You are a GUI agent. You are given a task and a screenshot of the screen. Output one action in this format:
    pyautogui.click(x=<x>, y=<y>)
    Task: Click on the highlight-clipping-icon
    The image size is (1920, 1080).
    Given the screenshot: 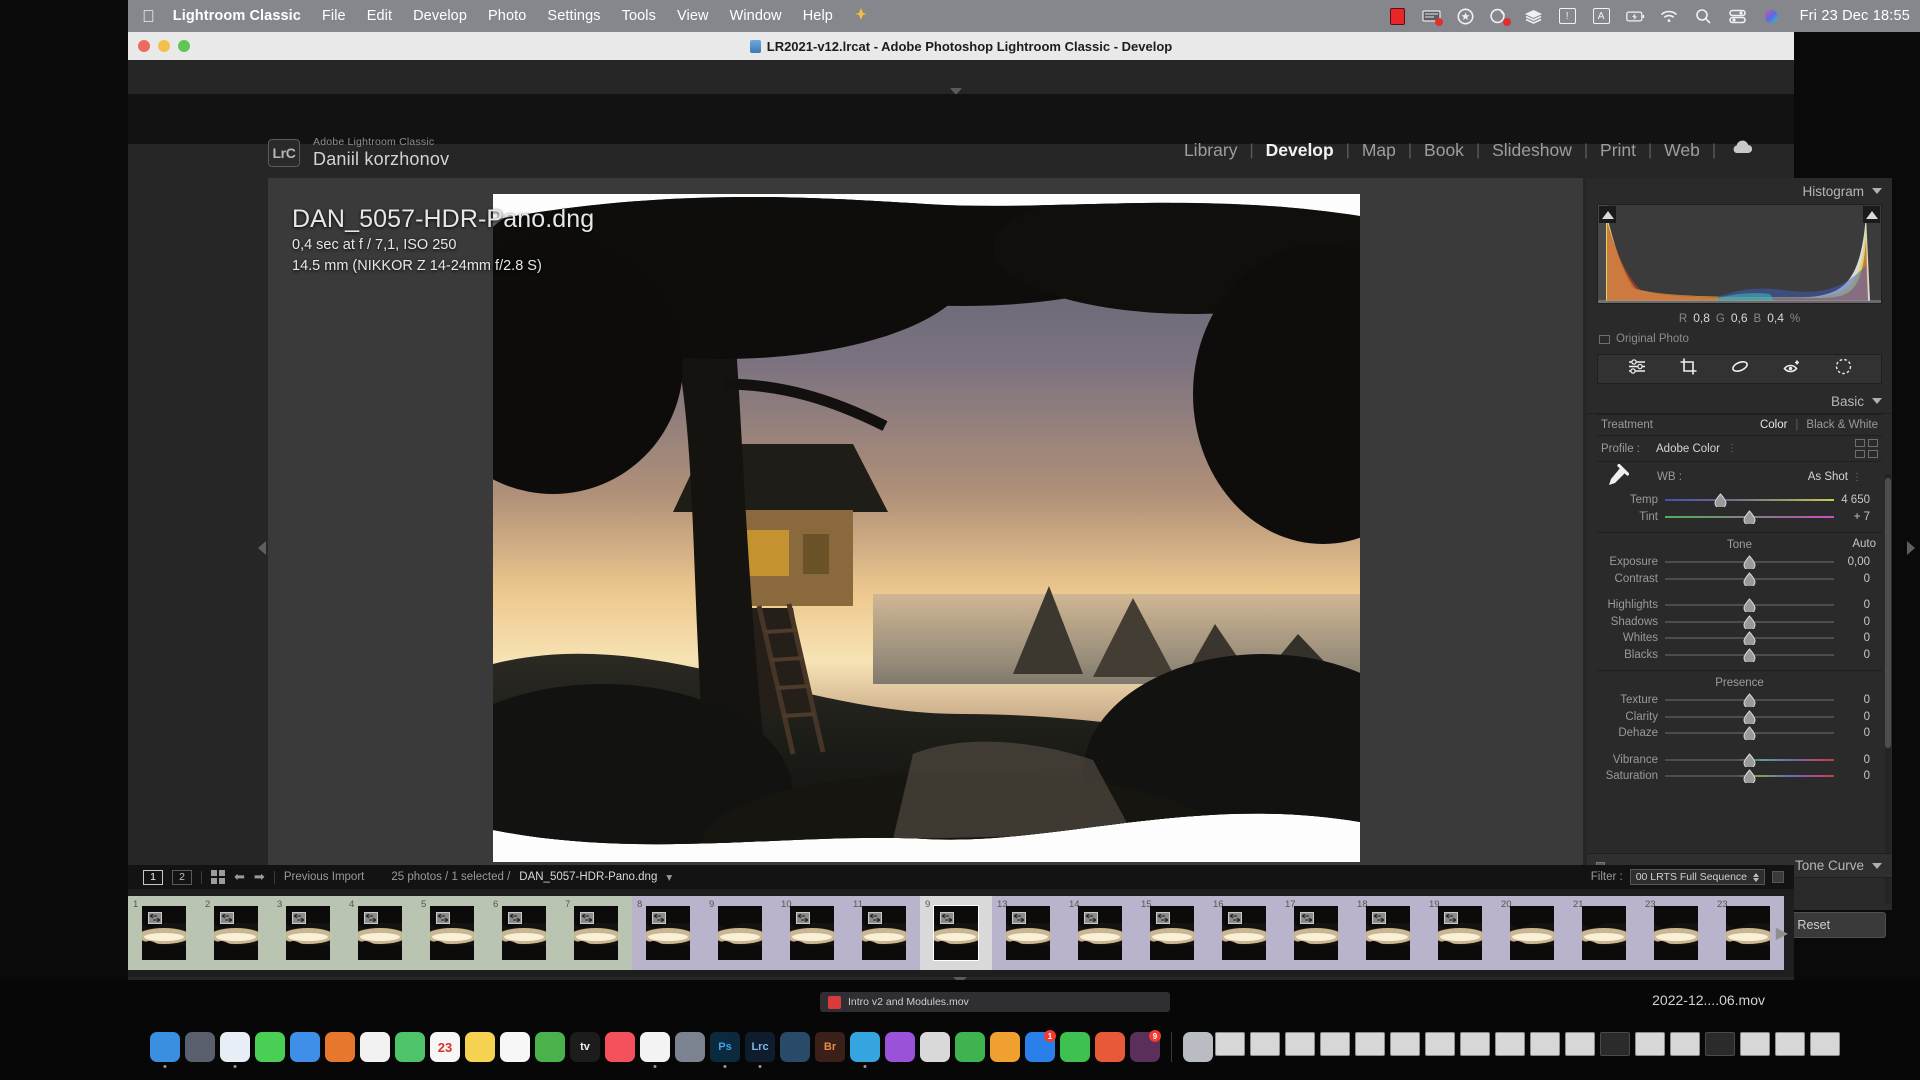 What is the action you would take?
    pyautogui.click(x=1871, y=214)
    